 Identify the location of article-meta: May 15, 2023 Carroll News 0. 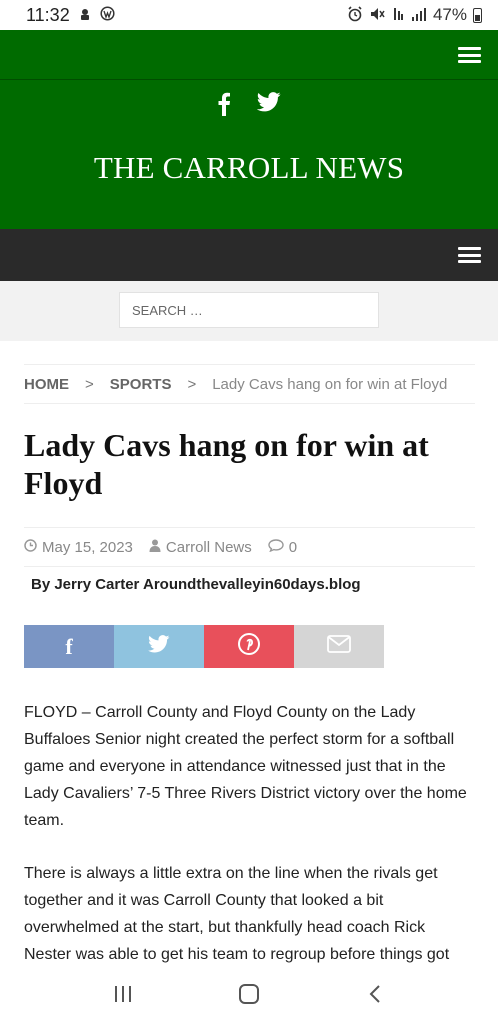
(249, 547).